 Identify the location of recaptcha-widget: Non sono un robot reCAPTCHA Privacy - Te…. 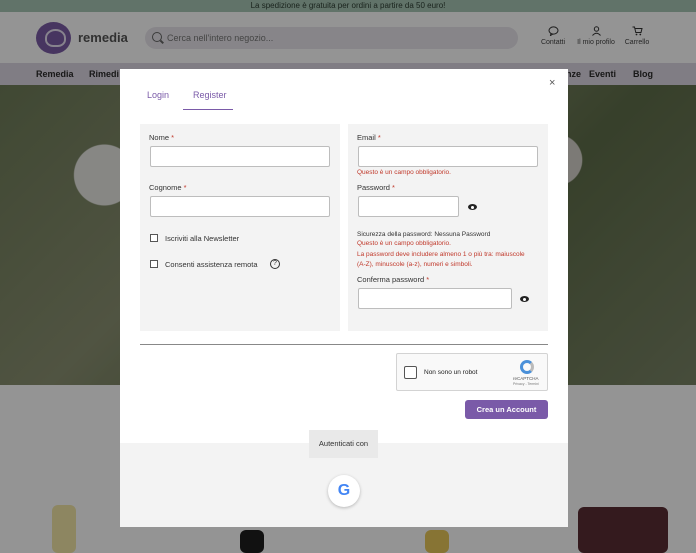
(472, 372).